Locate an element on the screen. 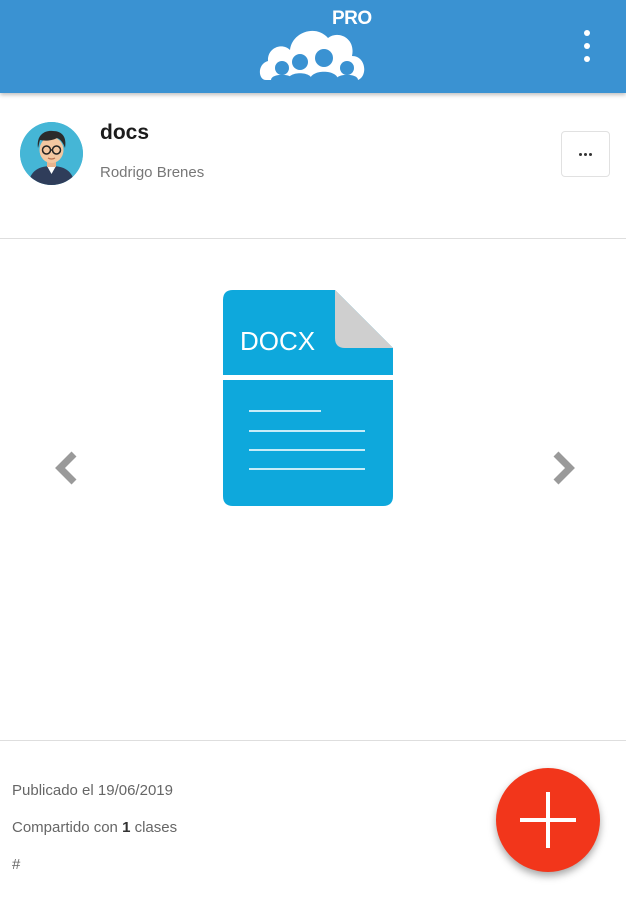 The image size is (626, 900). post-author: Rodrigo Brenes is located at coordinates (152, 172).